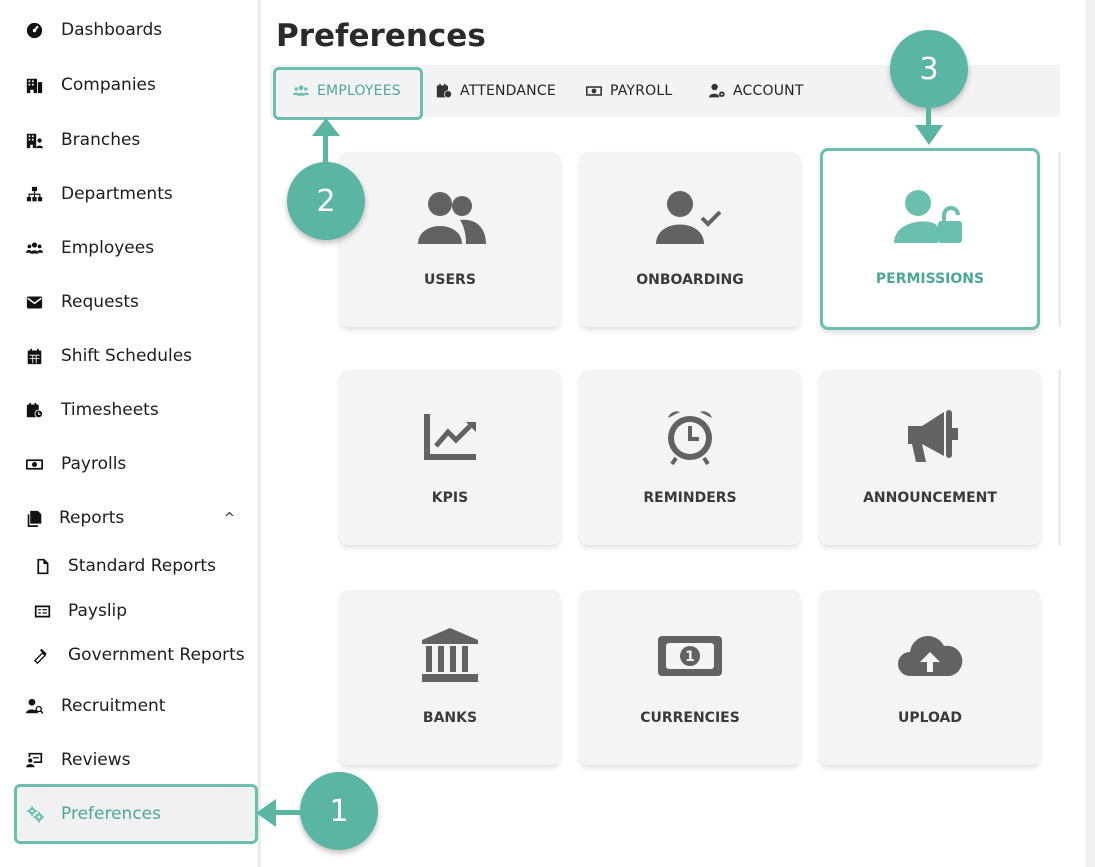 Image resolution: width=1095 pixels, height=867 pixels. Describe the element at coordinates (112, 30) in the screenshot. I see `sidebar-item-label: Dashboards` at that location.